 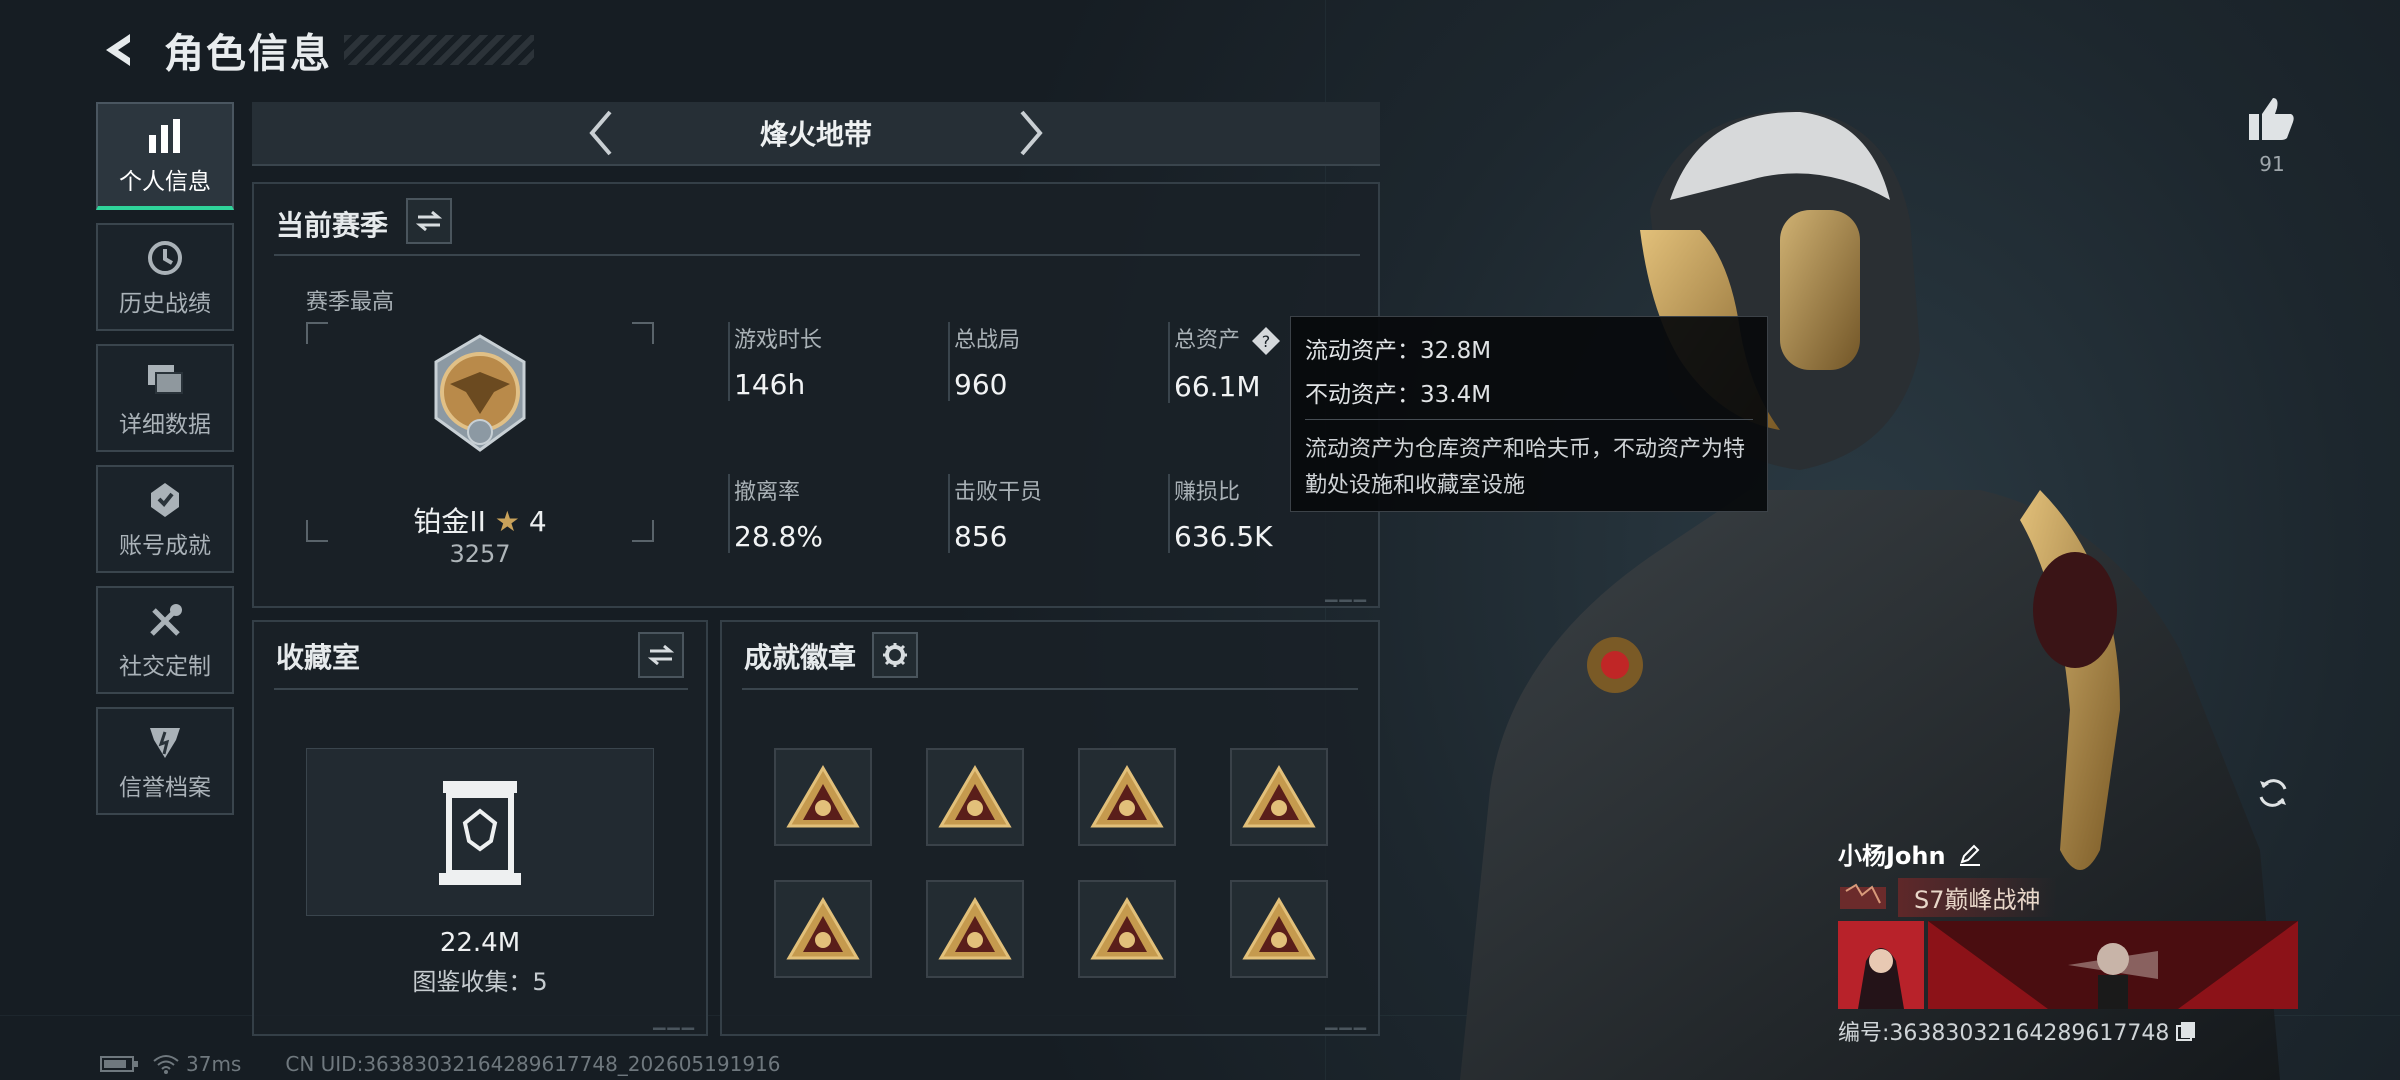 I want to click on back-arrow-icon, so click(x=118, y=50).